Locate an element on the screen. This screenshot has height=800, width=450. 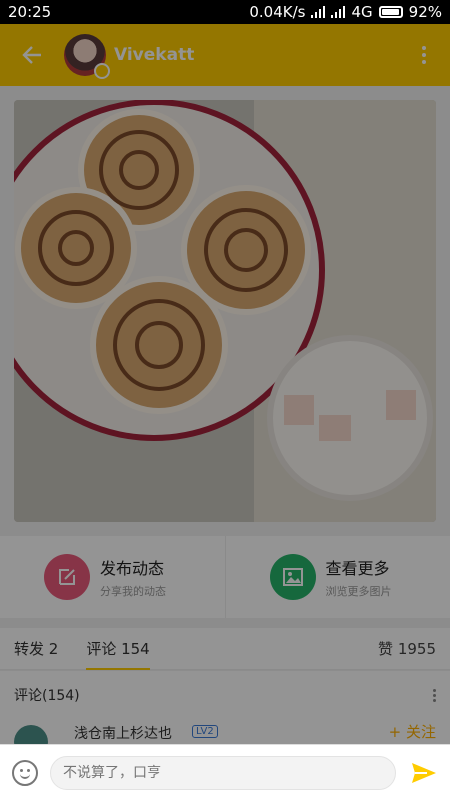
send-icon is located at coordinates (424, 773).